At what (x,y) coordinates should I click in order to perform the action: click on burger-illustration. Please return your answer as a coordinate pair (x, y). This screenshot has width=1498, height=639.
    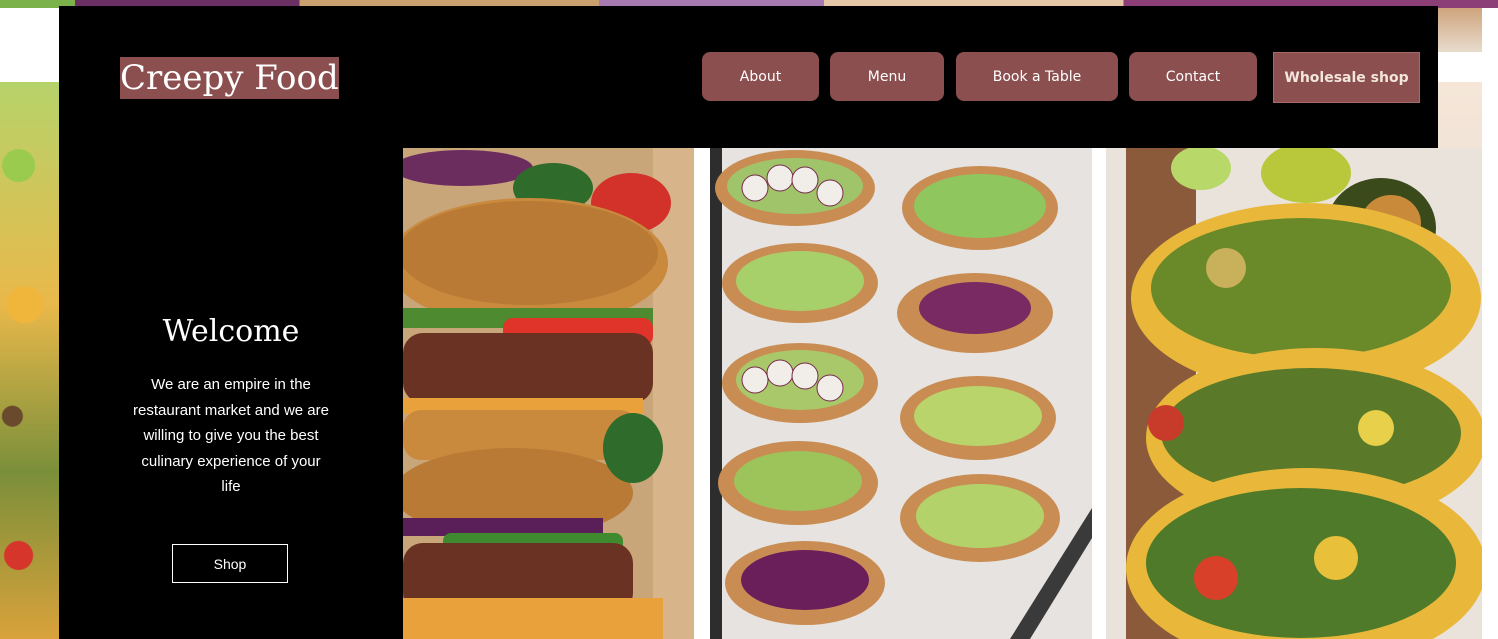
    Looking at the image, I should click on (548, 393).